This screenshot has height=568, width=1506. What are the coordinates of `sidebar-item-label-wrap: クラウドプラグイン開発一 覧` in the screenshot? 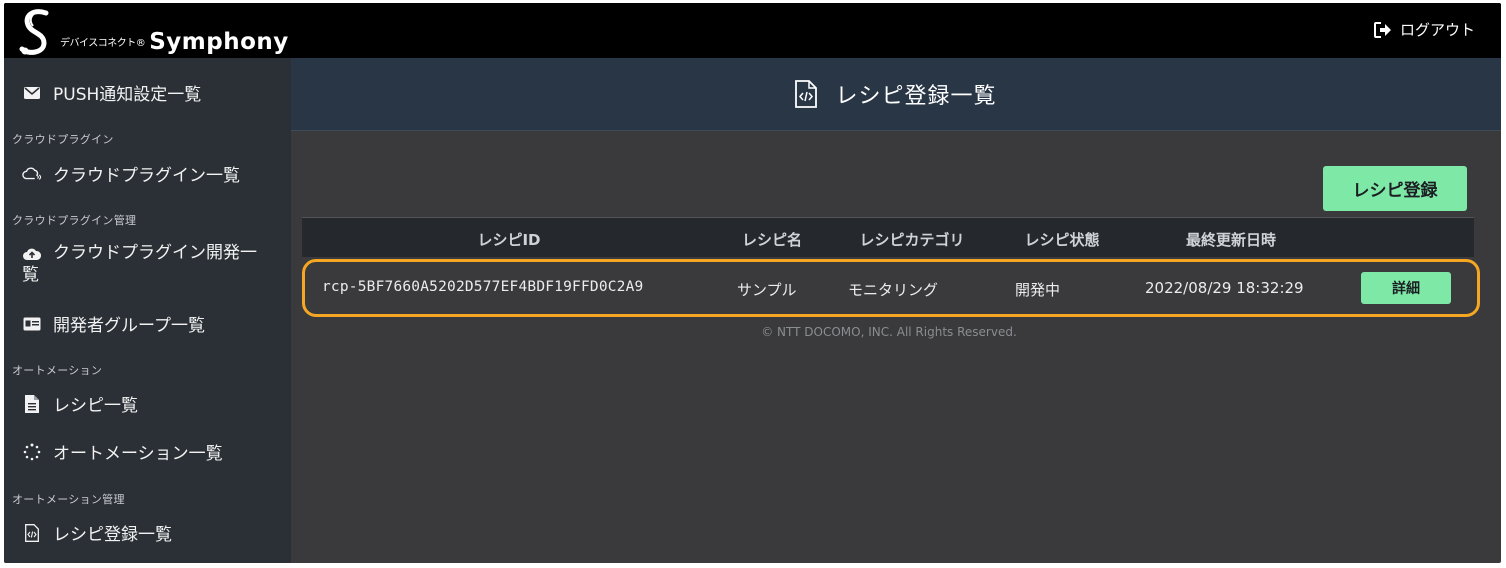 It's located at (152, 264).